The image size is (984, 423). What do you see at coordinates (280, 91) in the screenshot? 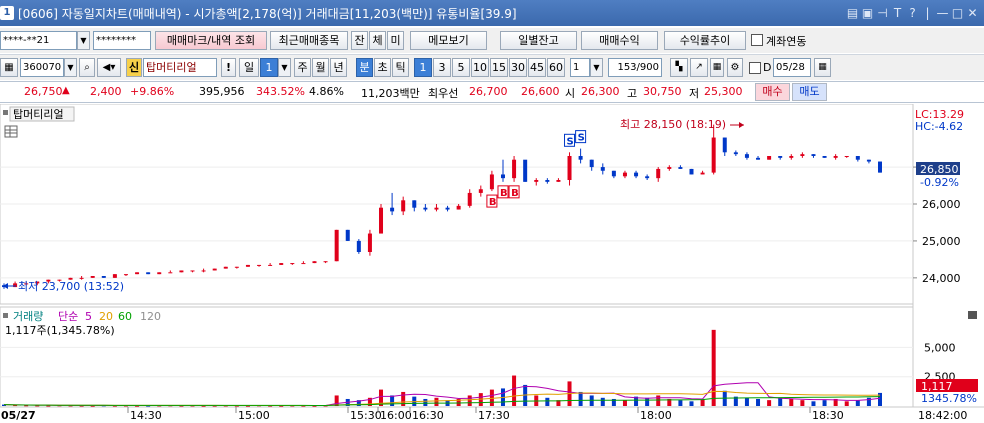
I see `volume-ratio: 343.52%` at bounding box center [280, 91].